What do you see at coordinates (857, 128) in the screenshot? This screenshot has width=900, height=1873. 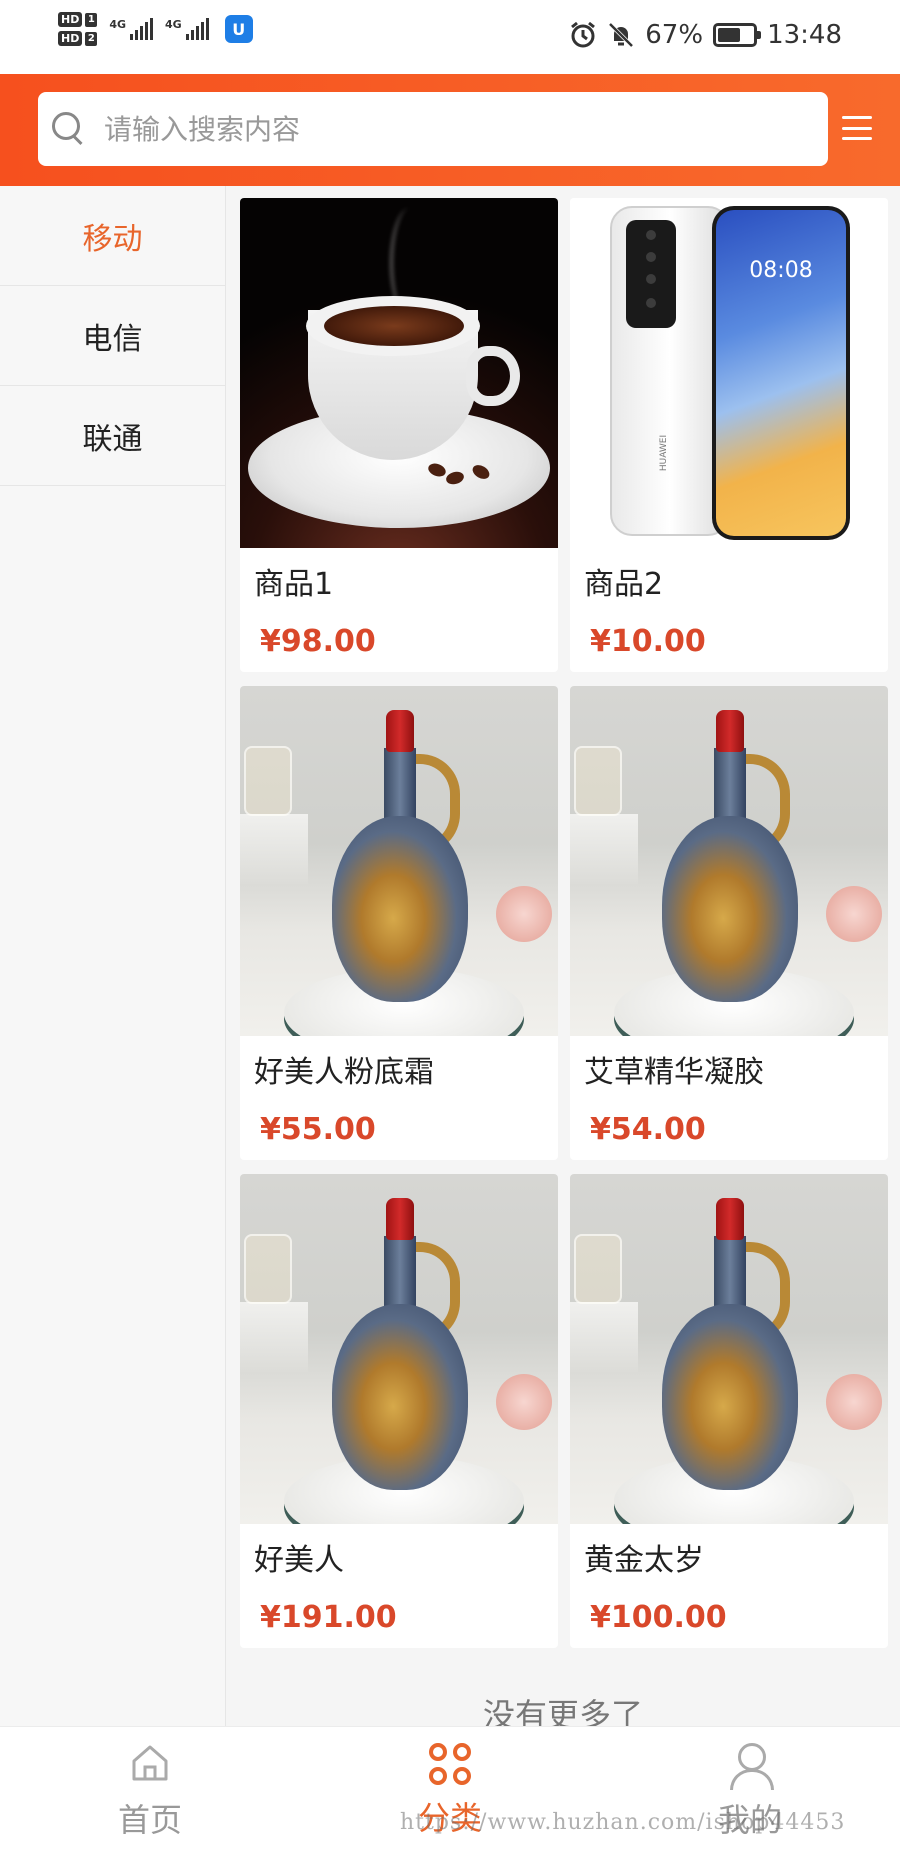 I see `menu-icon` at bounding box center [857, 128].